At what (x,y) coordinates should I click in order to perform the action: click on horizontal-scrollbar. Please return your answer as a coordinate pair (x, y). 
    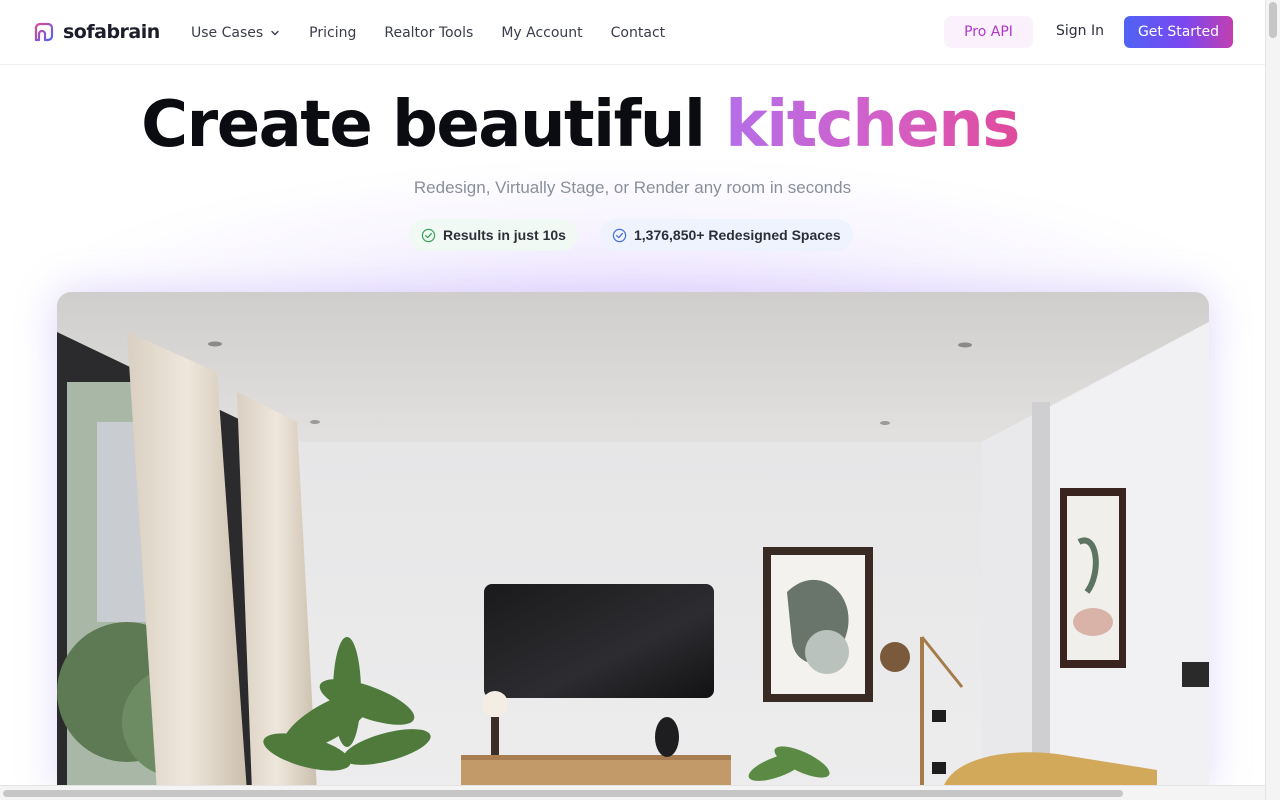
    Looking at the image, I should click on (632, 792).